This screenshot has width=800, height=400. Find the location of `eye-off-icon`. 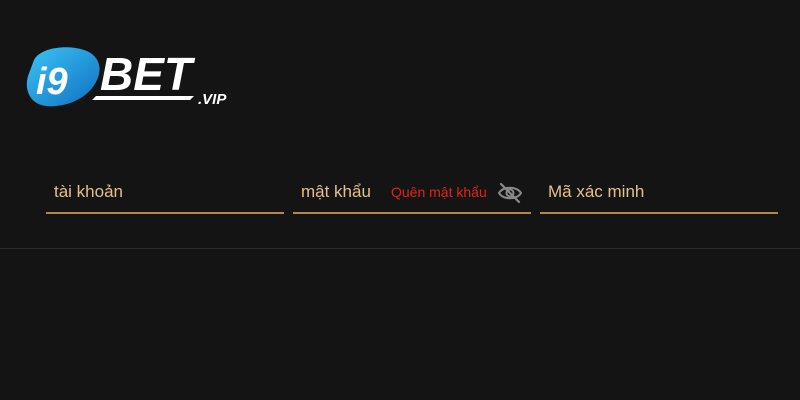

eye-off-icon is located at coordinates (510, 193).